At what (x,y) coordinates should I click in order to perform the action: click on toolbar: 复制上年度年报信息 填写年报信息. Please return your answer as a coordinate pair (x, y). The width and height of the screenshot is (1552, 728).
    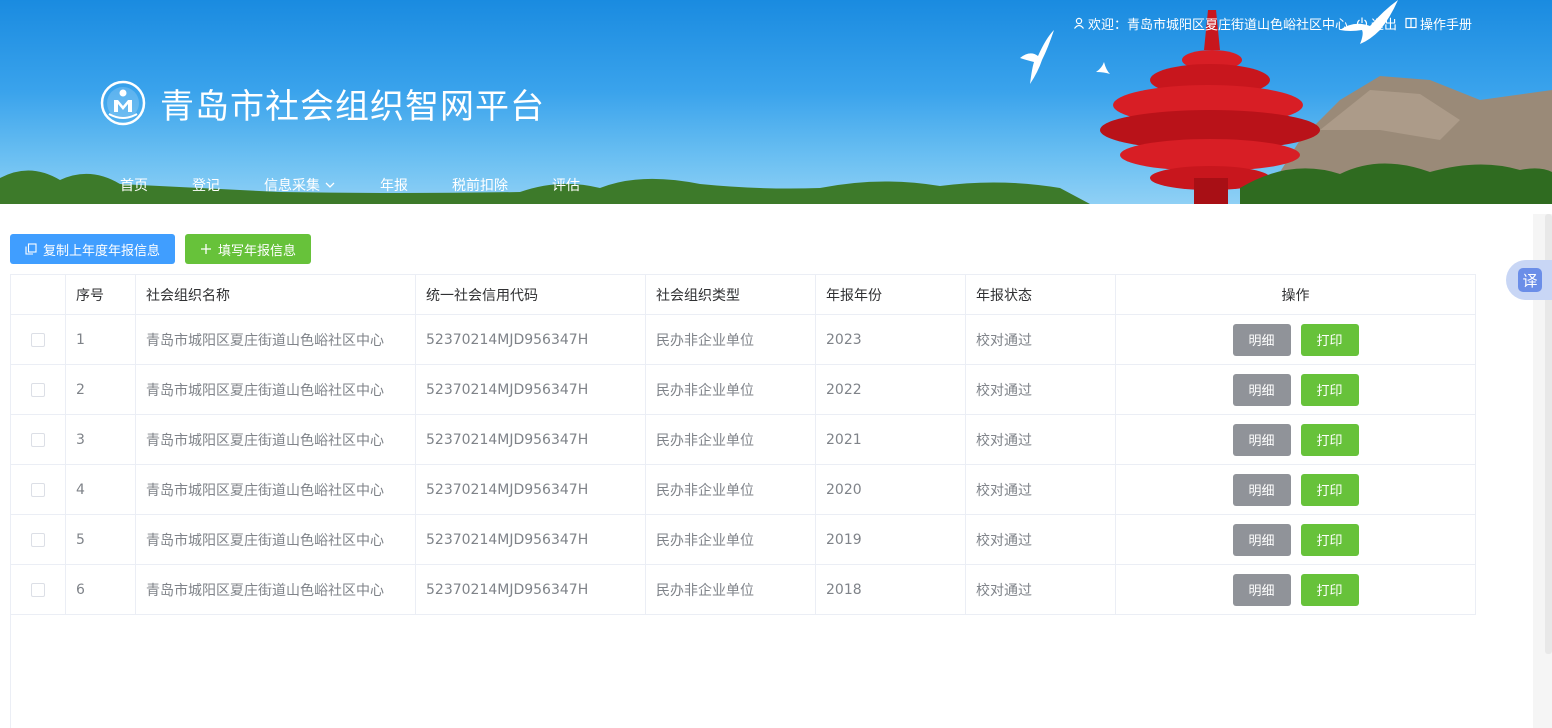
    Looking at the image, I should click on (161, 249).